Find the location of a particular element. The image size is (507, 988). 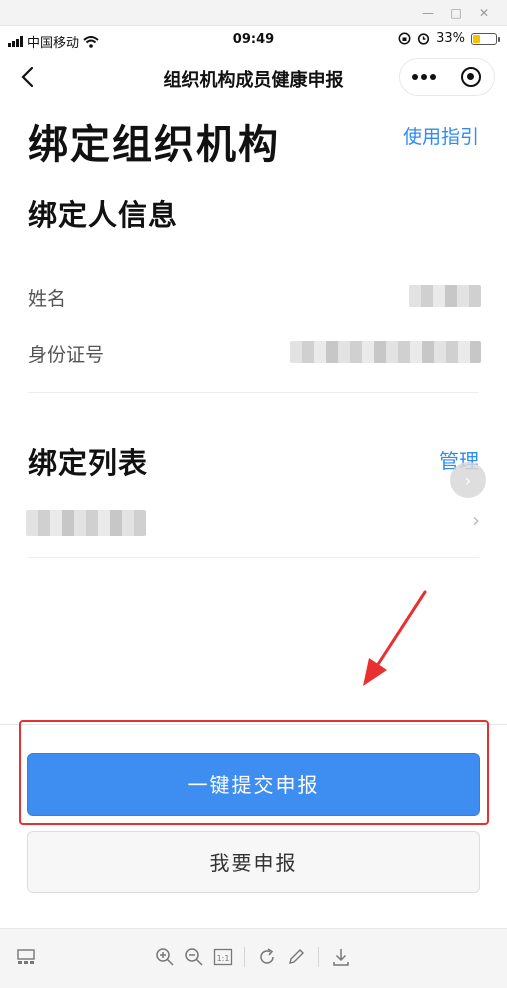

name-value-blurred is located at coordinates (445, 296).